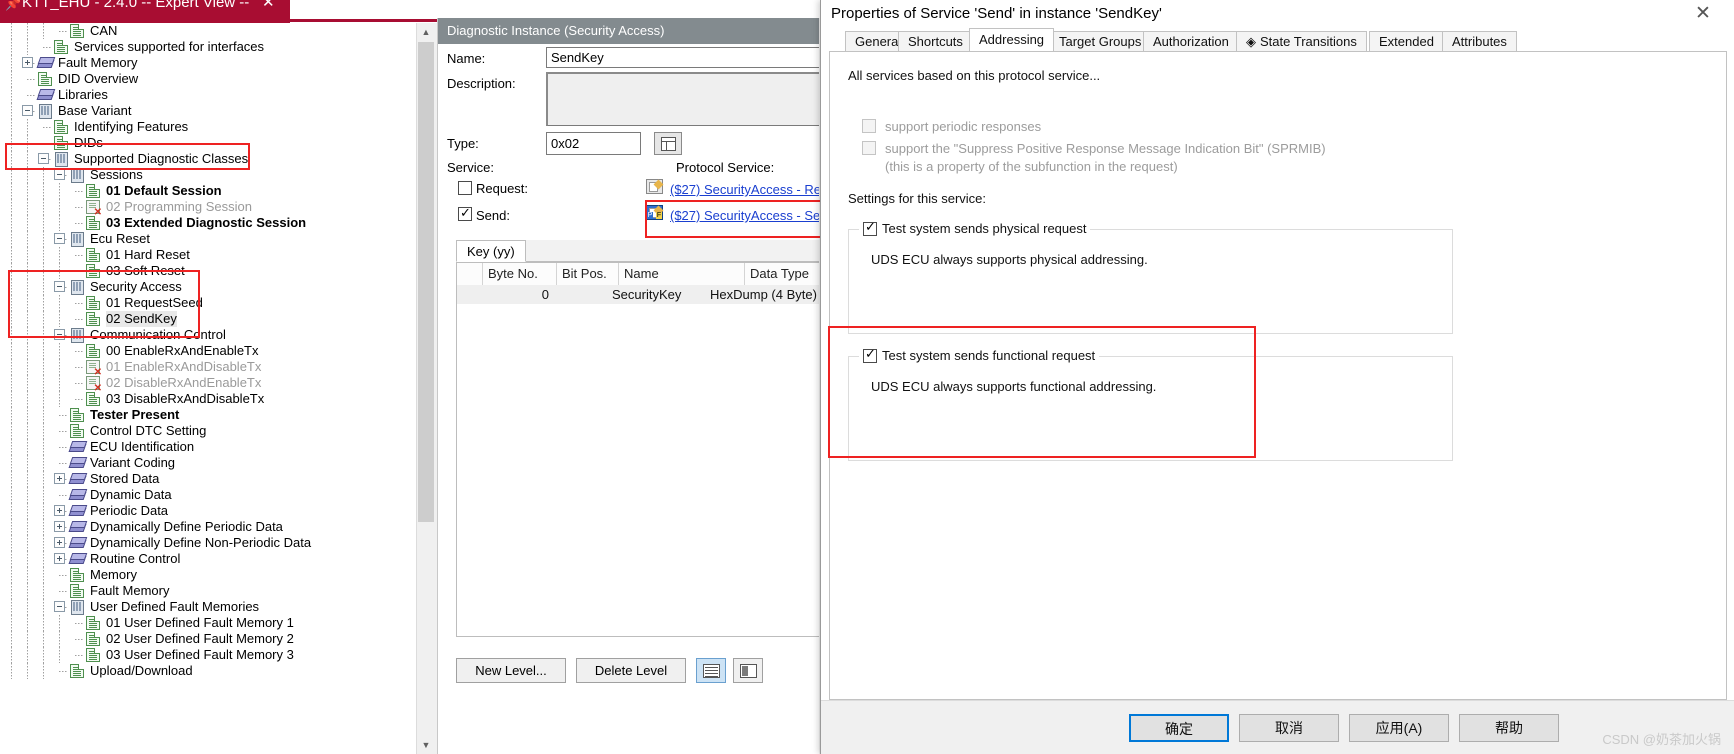  Describe the element at coordinates (218, 127) in the screenshot. I see `tree-item: Identifying Features` at that location.